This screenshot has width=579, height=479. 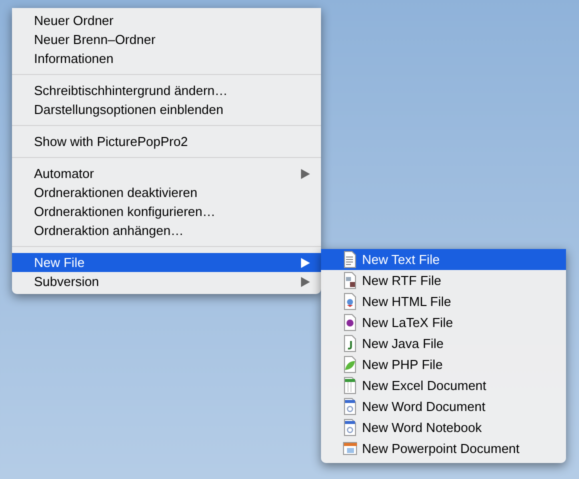 What do you see at coordinates (443, 448) in the screenshot?
I see `menu-item: New Powerpoint Document` at bounding box center [443, 448].